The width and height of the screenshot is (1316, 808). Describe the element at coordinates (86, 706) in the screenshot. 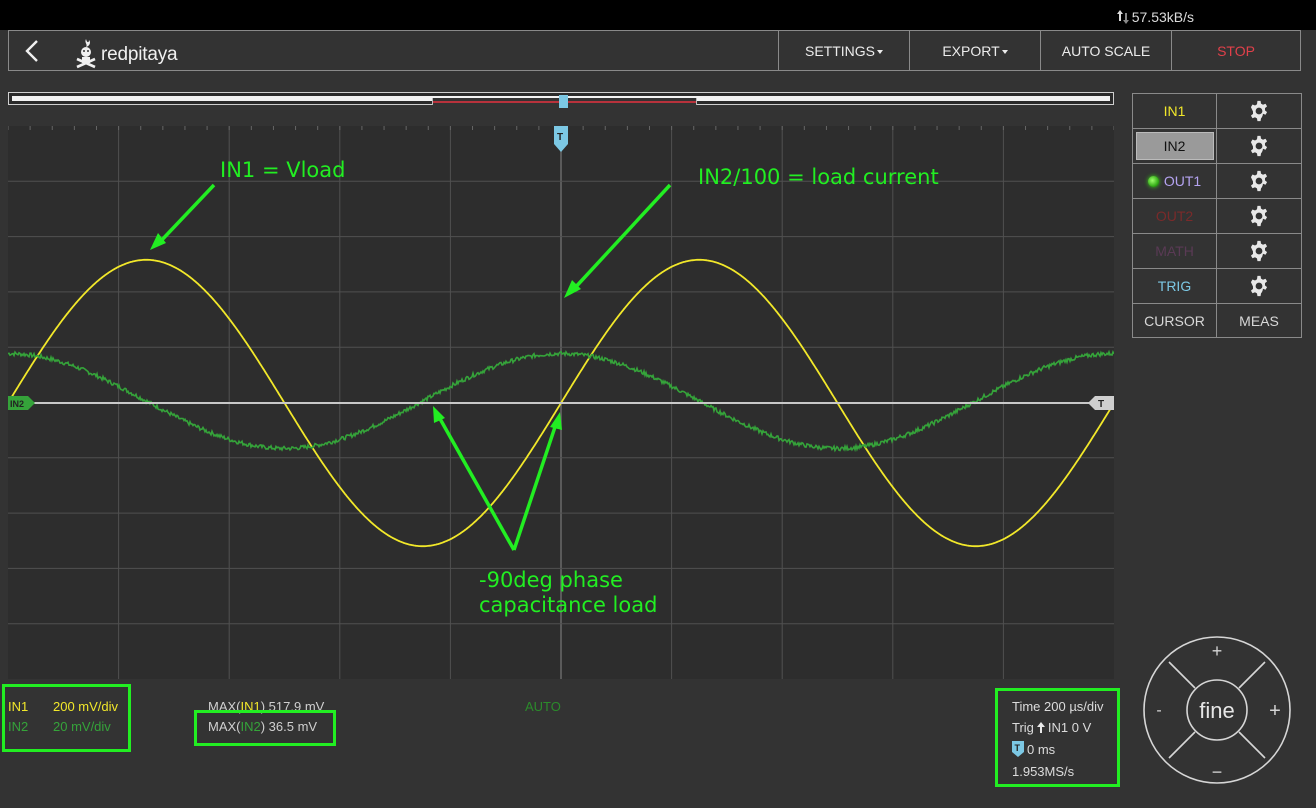

I see `legend-in1-scale: 200 mV/div` at that location.